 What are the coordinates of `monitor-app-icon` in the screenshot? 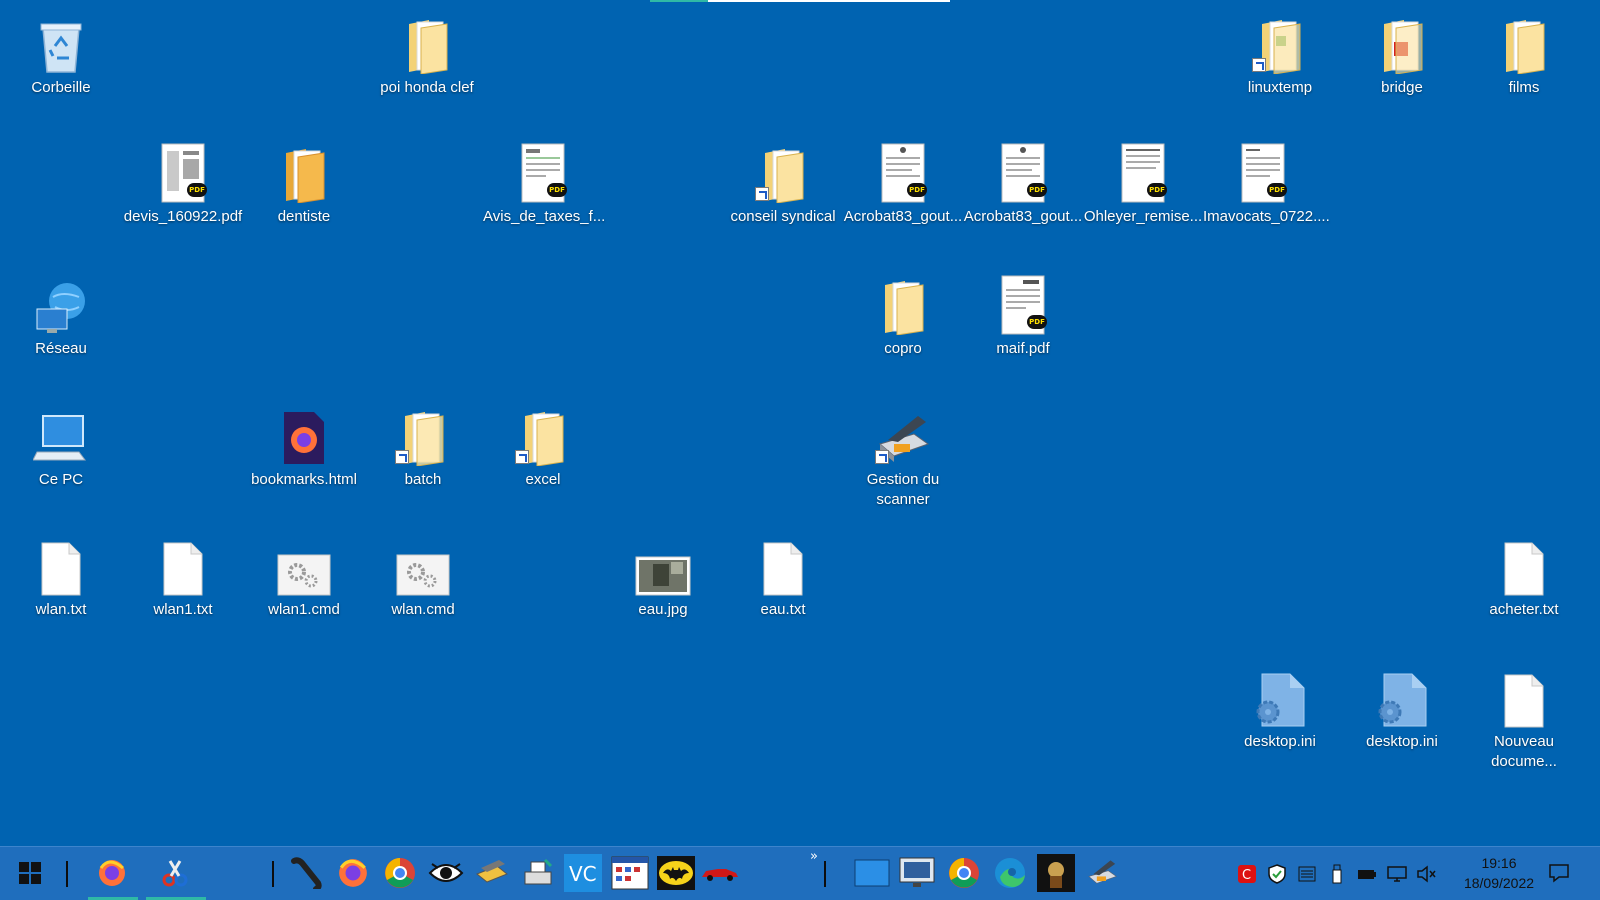 It's located at (917, 872).